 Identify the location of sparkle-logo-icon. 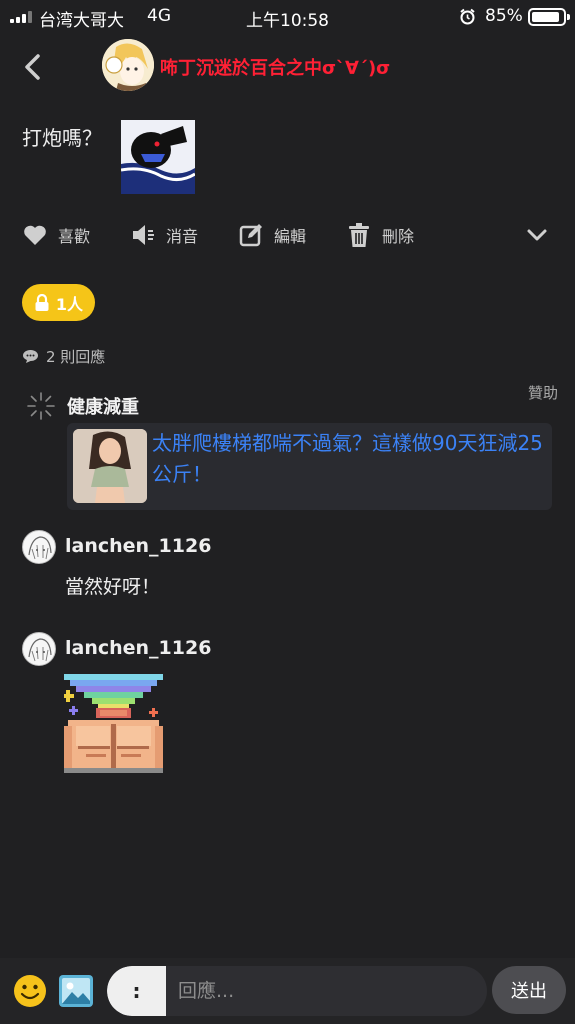
(41, 406).